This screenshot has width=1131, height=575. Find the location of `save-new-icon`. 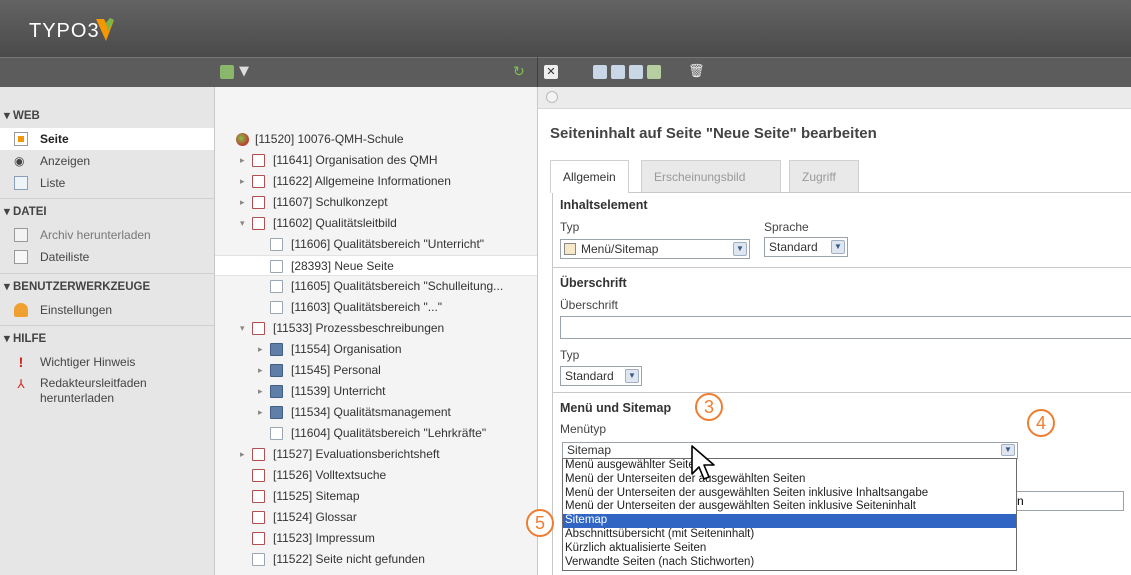

save-new-icon is located at coordinates (636, 72).